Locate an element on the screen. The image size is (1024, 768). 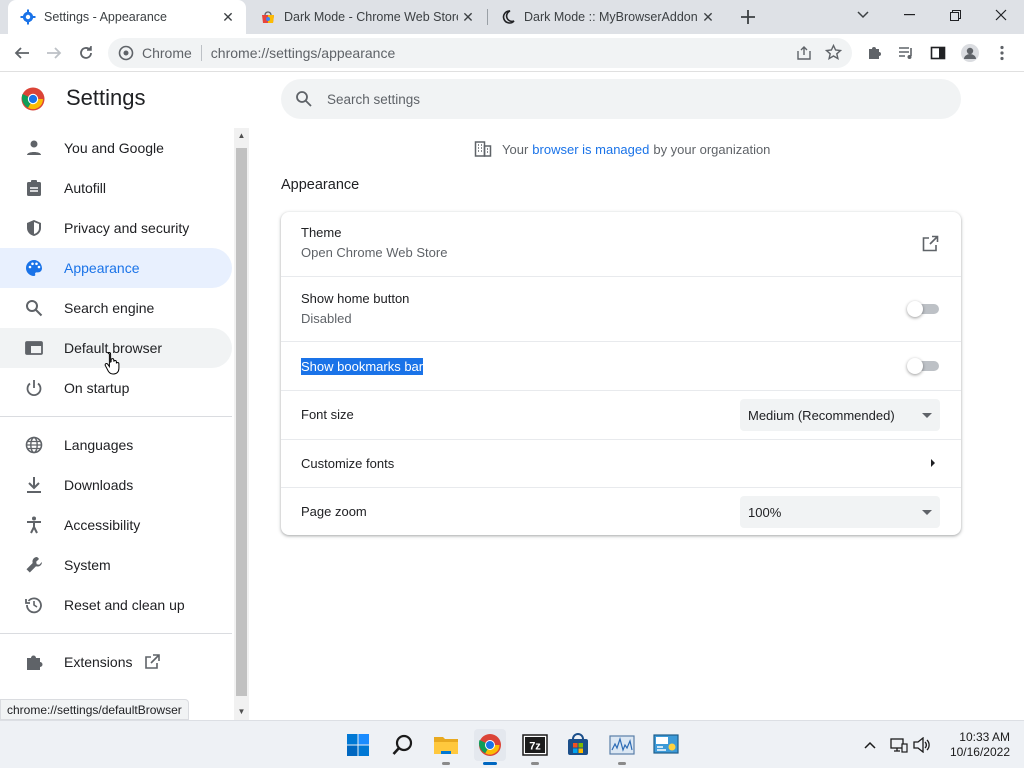
reload-button is located at coordinates (86, 53).